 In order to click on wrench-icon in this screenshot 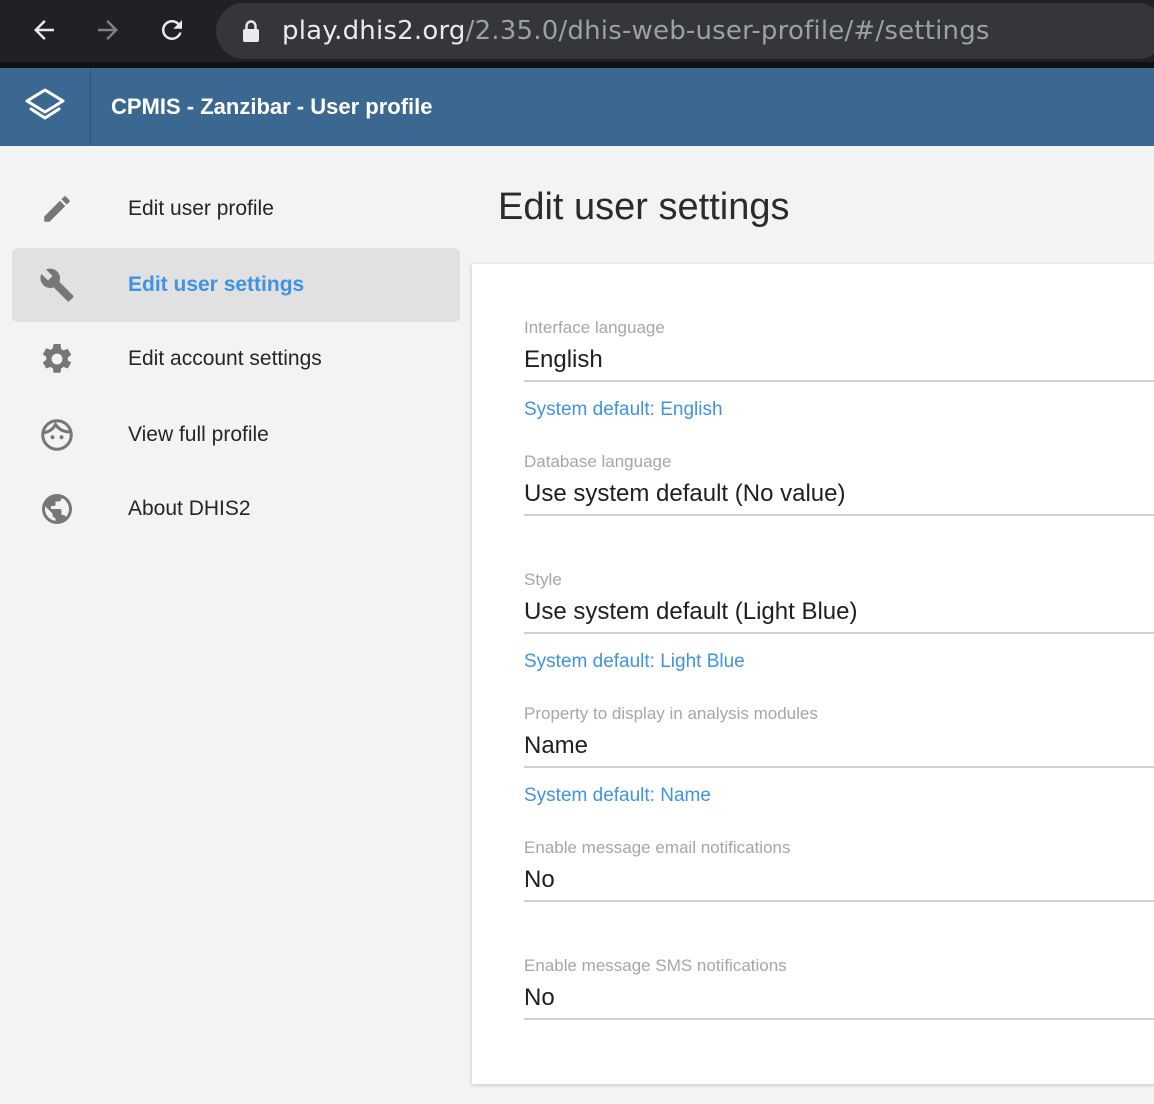, I will do `click(57, 285)`.